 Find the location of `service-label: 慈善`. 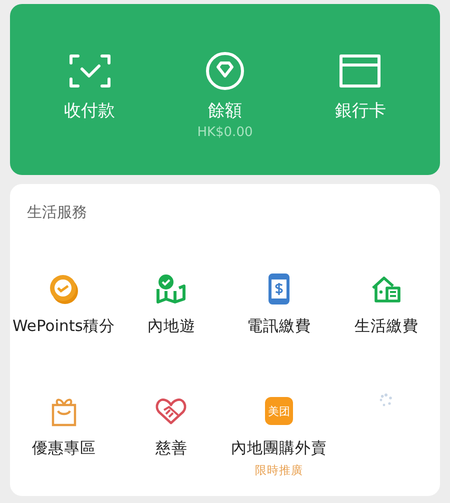

service-label: 慈善 is located at coordinates (171, 448).